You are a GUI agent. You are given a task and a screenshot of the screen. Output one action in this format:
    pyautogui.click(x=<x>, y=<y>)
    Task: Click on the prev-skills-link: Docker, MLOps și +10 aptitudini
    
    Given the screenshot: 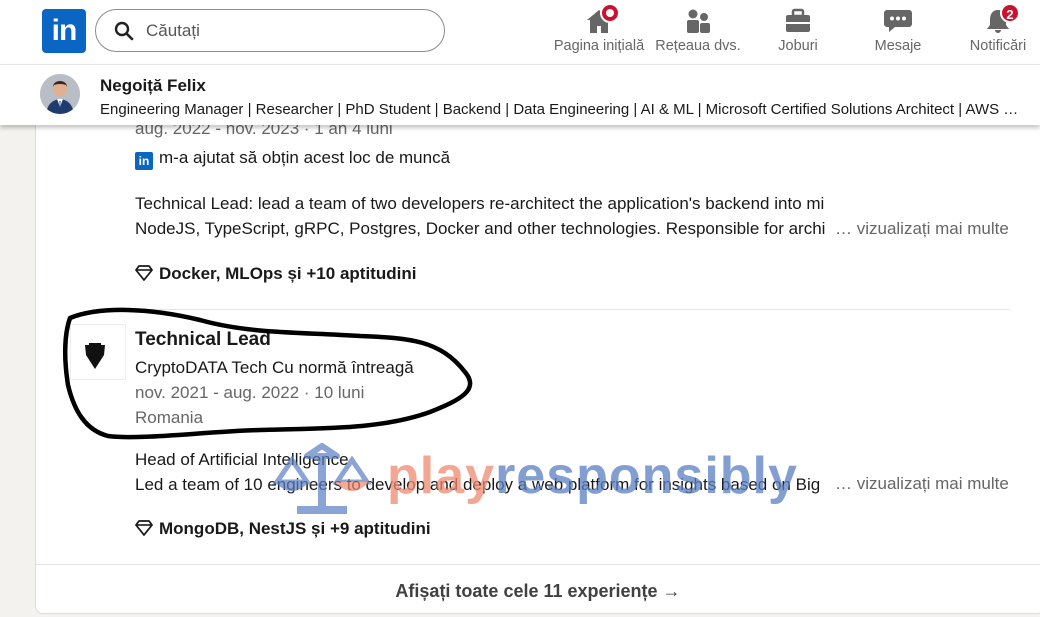 What is the action you would take?
    pyautogui.click(x=275, y=274)
    